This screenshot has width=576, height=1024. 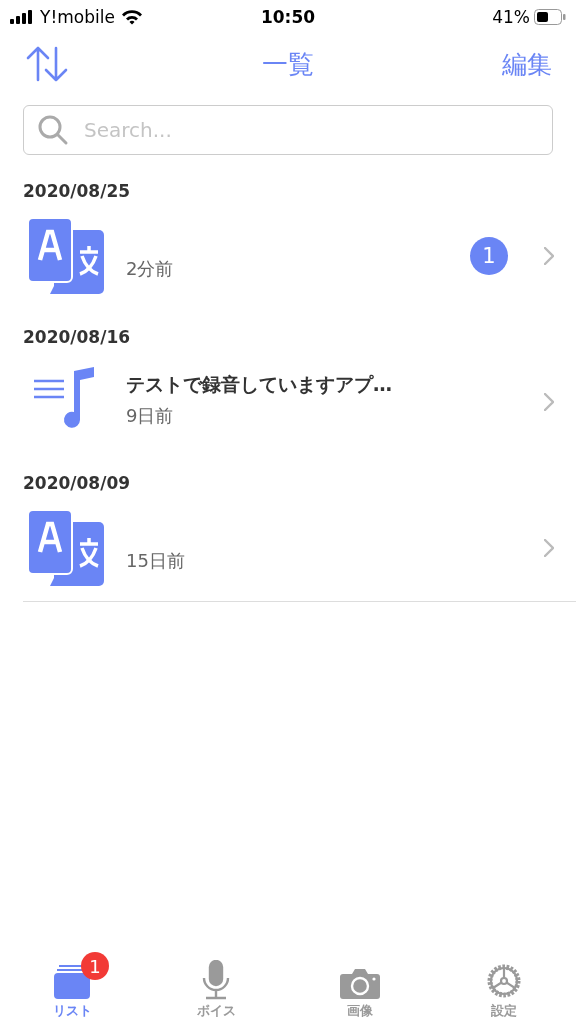 I want to click on settings-icon, so click(x=504, y=981).